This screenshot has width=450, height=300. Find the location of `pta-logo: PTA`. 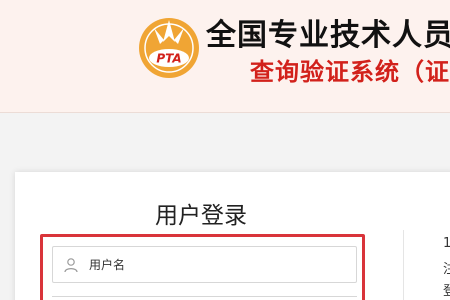

pta-logo: PTA is located at coordinates (169, 48).